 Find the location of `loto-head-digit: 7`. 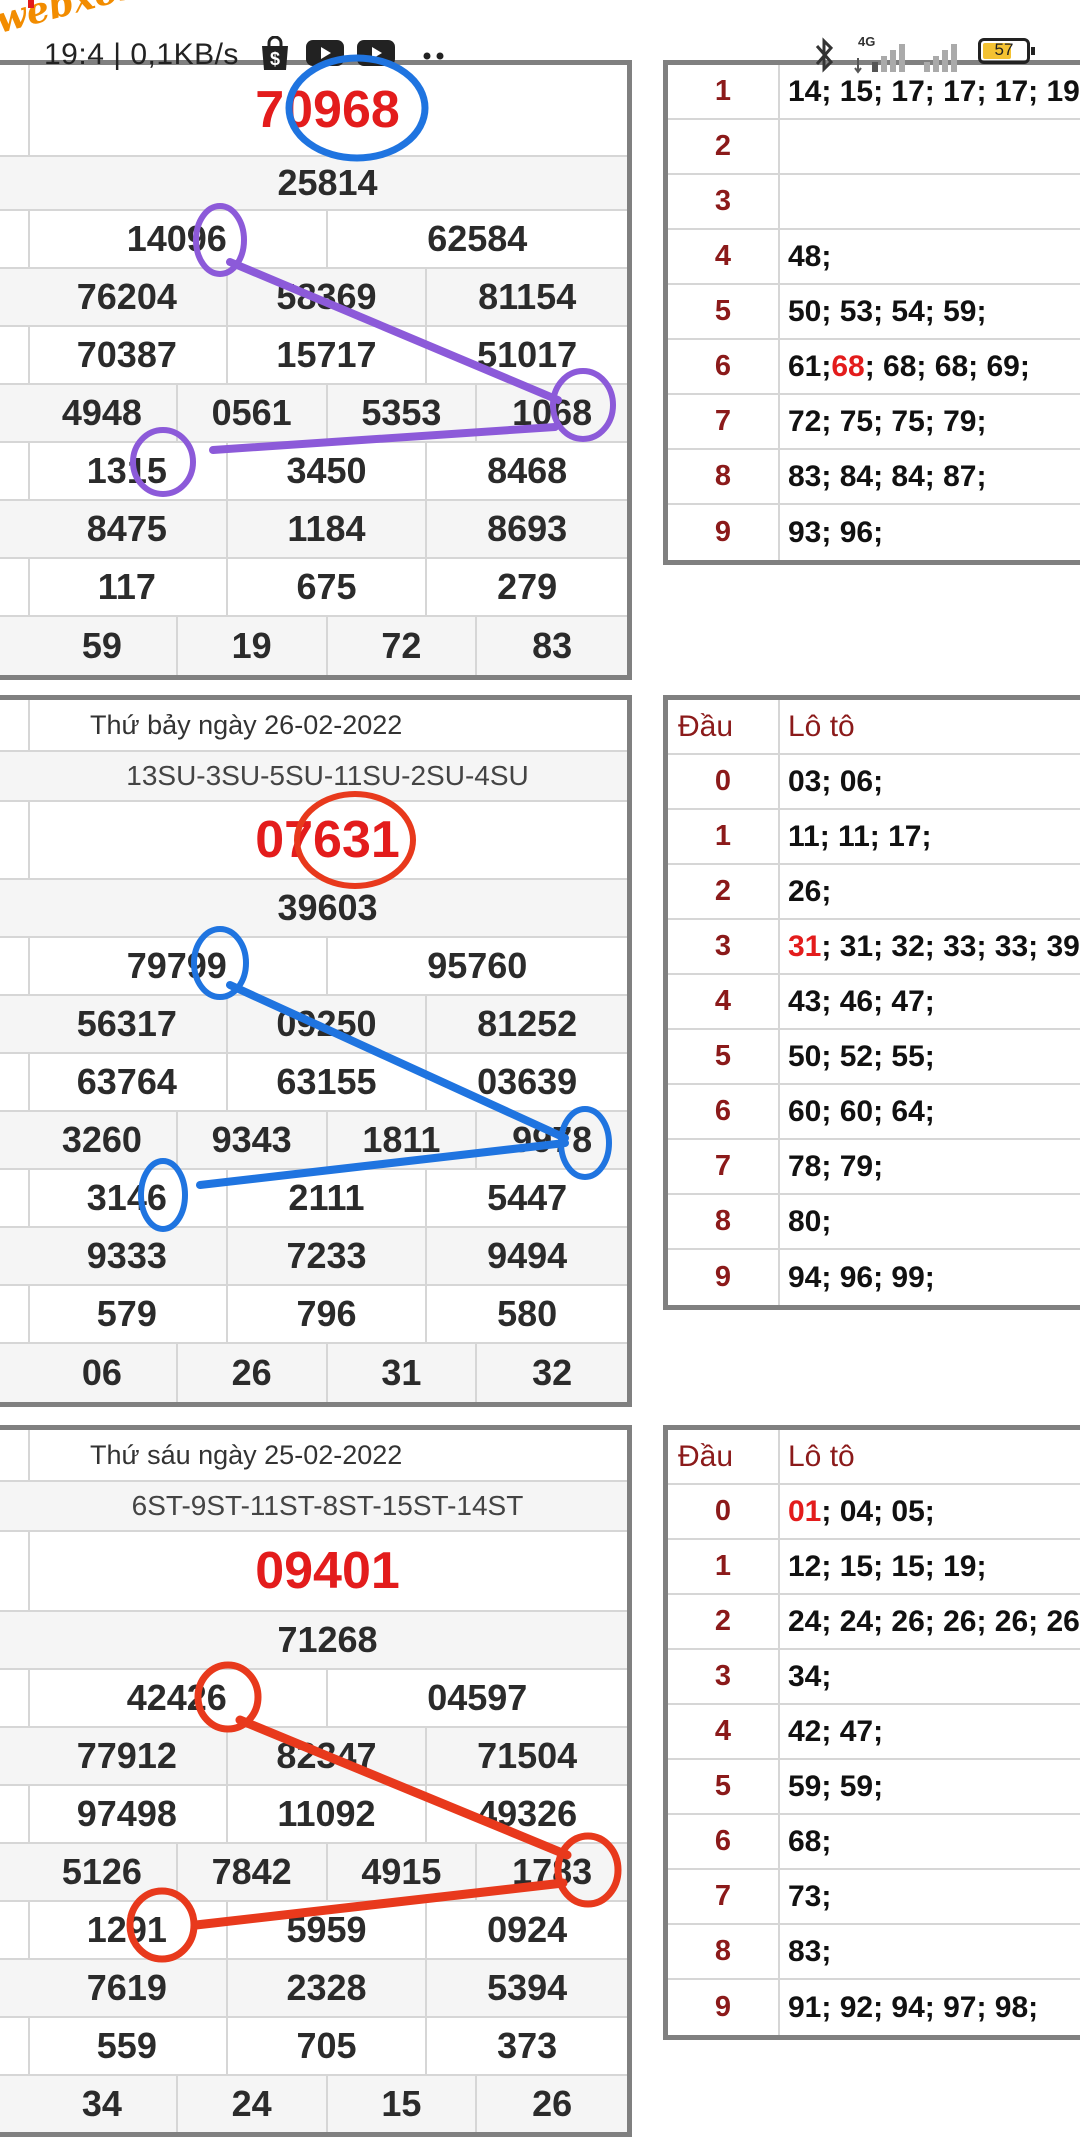

loto-head-digit: 7 is located at coordinates (723, 1896).